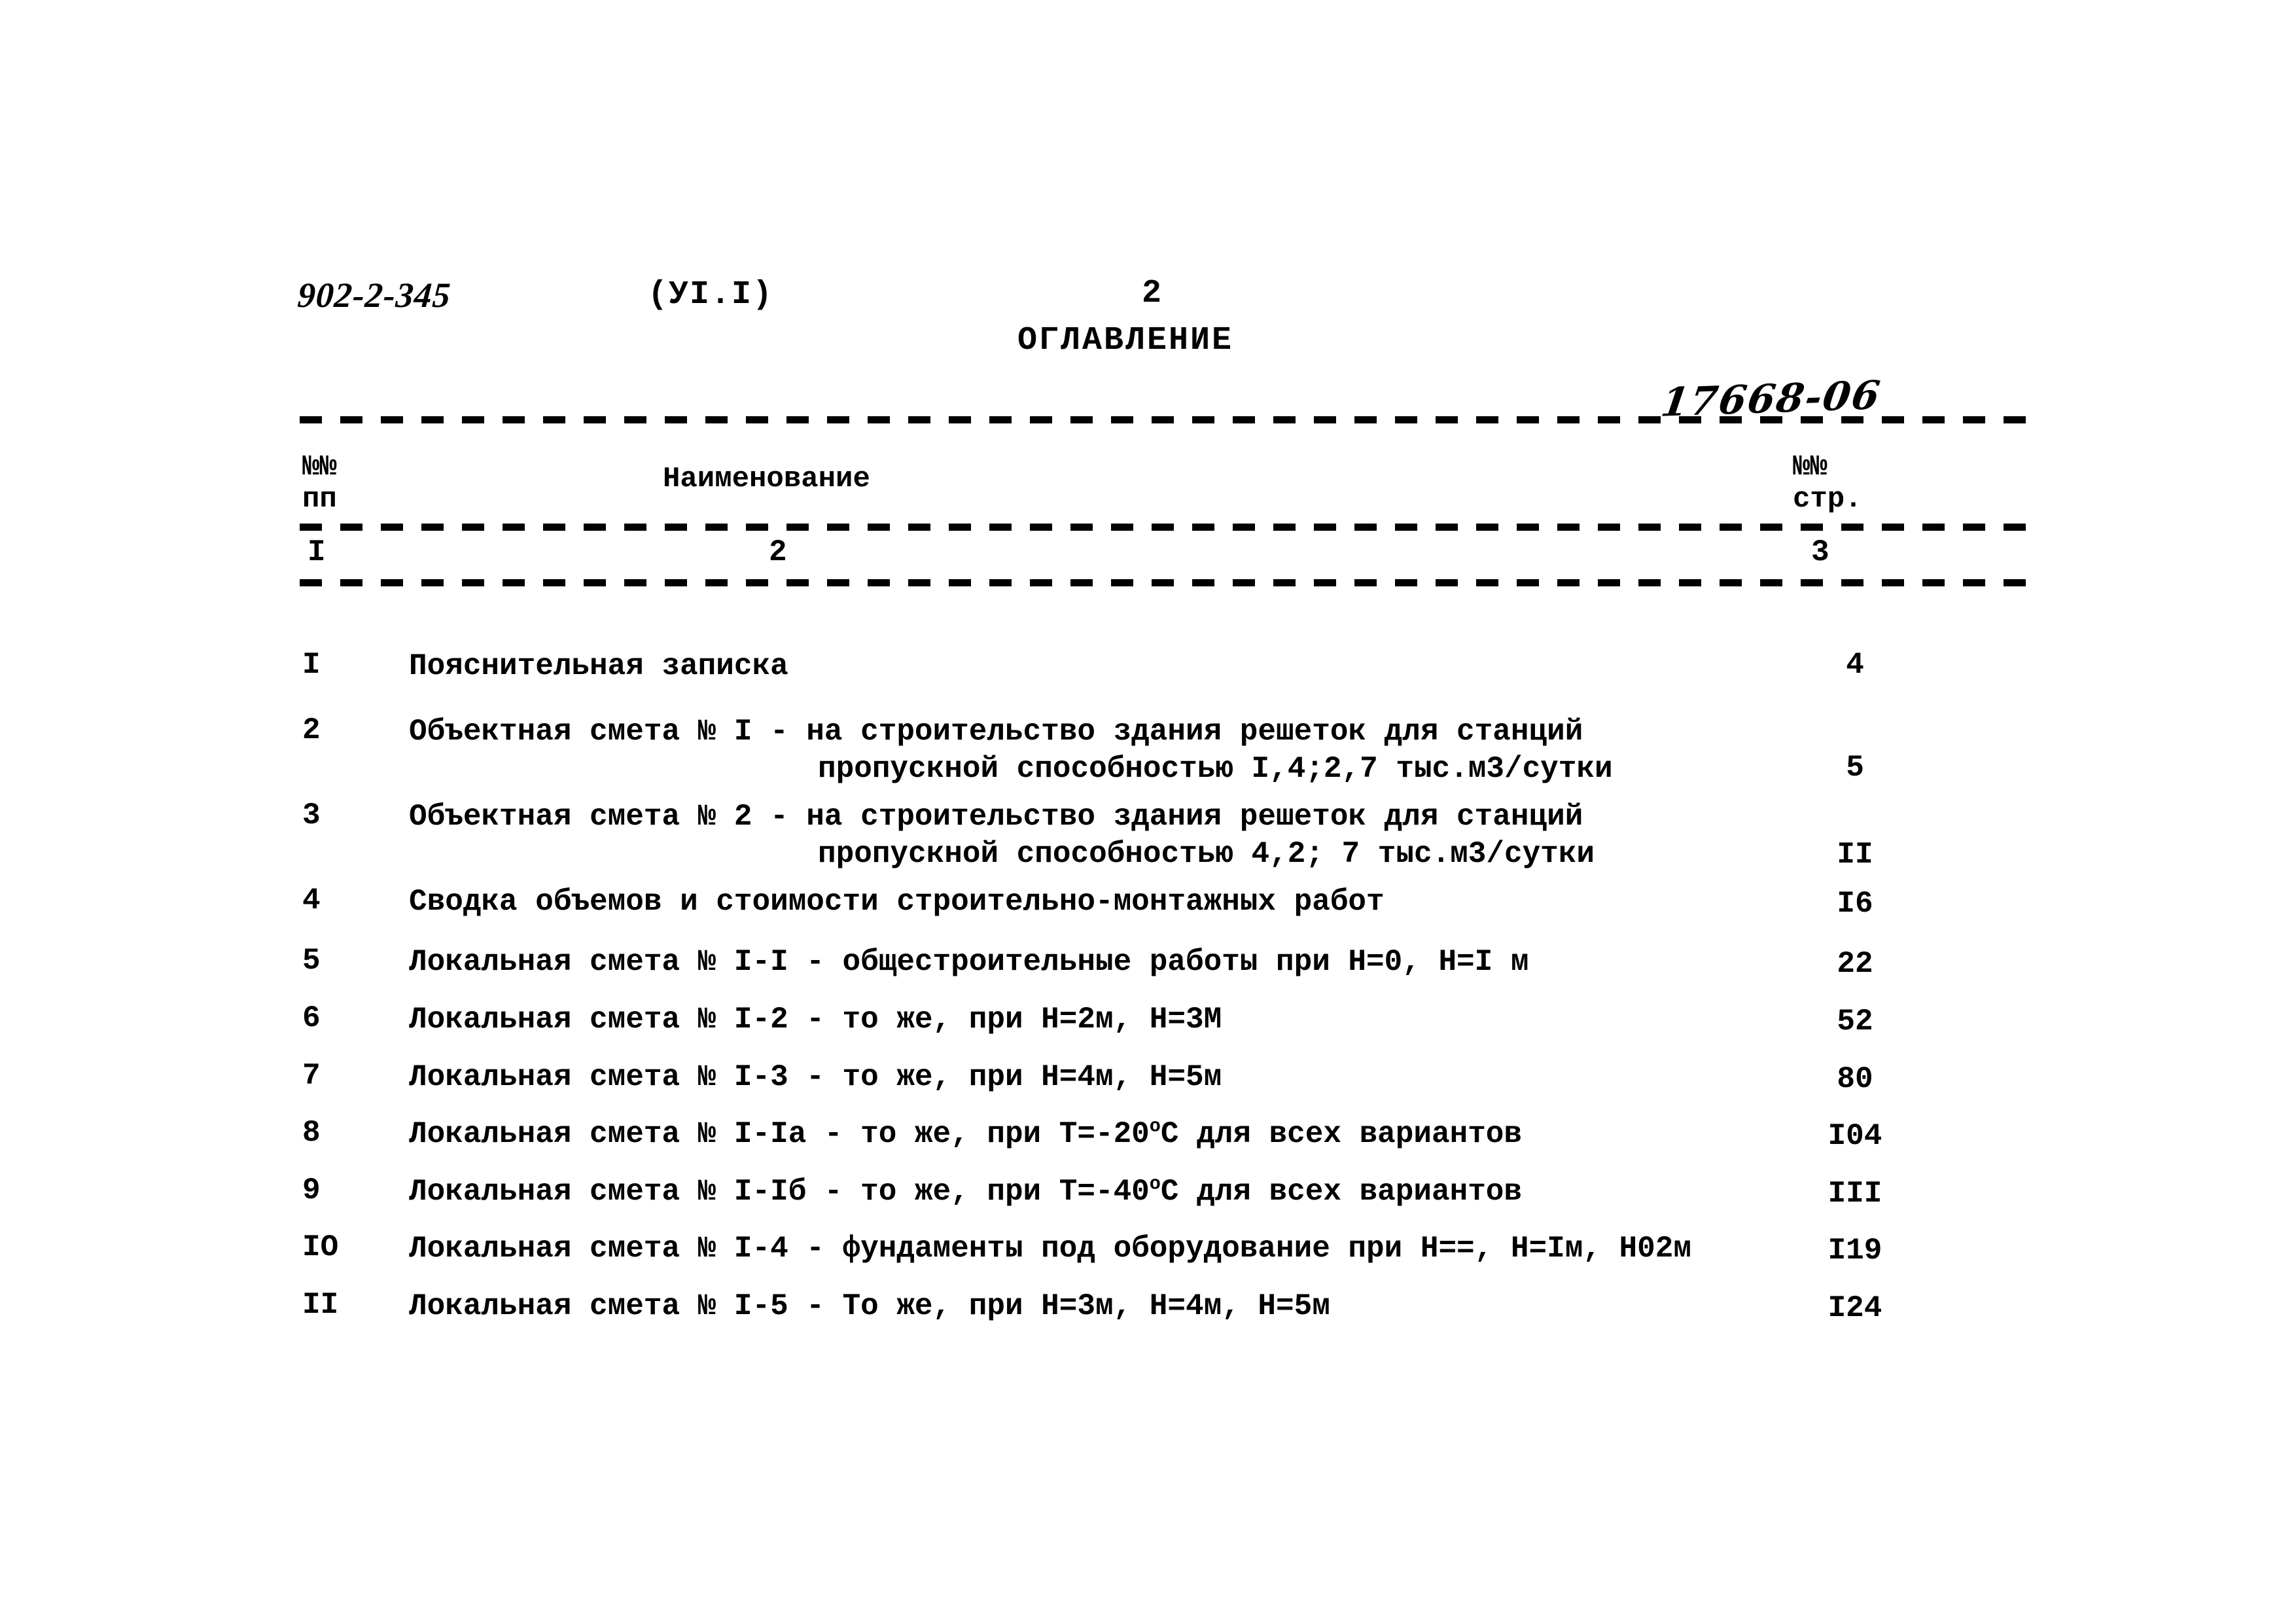 Image resolution: width=2296 pixels, height=1623 pixels. What do you see at coordinates (320, 1305) in the screenshot?
I see `row-number: II` at bounding box center [320, 1305].